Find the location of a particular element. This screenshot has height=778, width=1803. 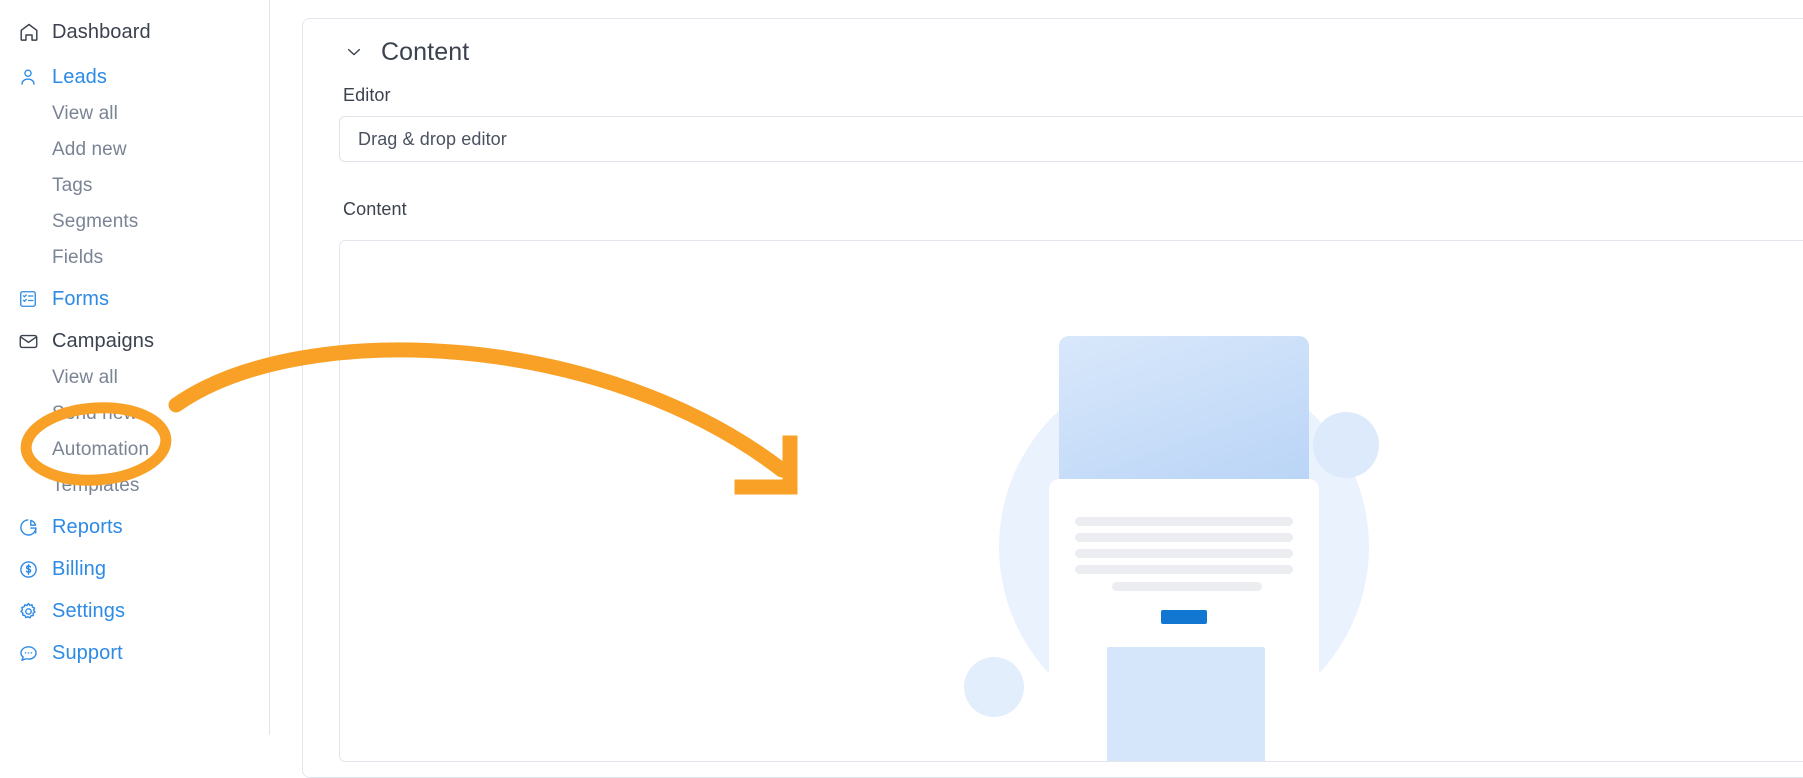

sidebar-subitem-automation: Automation is located at coordinates (134, 449).